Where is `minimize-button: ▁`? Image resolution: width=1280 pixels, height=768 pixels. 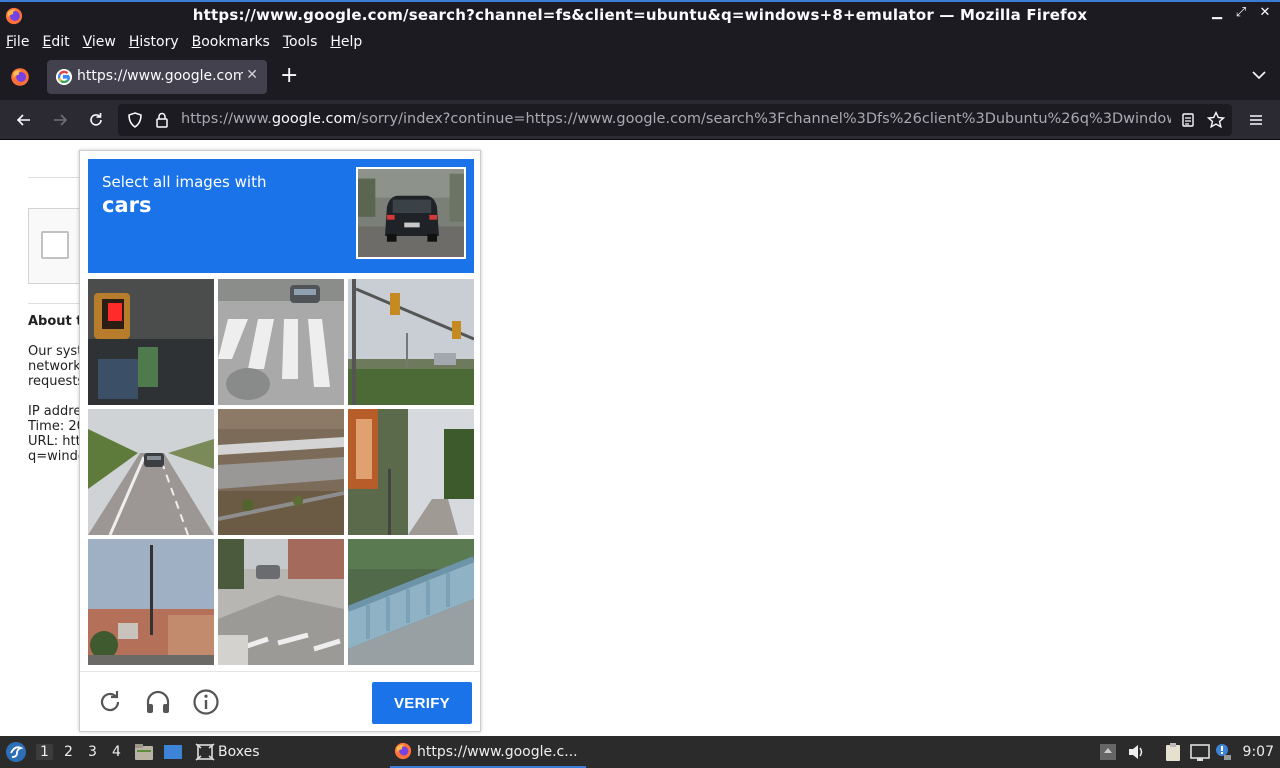
minimize-button: ▁ is located at coordinates (1217, 12).